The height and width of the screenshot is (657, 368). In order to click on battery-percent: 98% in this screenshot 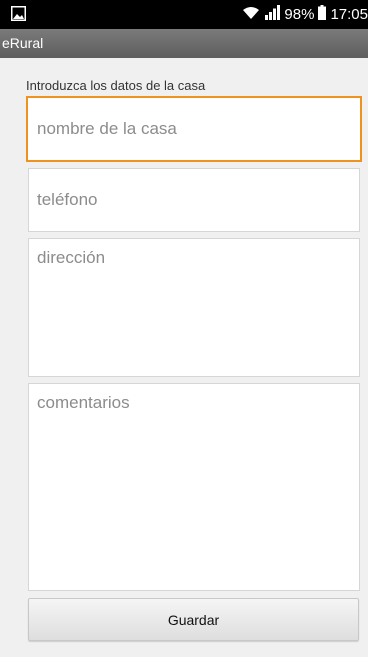, I will do `click(299, 14)`.